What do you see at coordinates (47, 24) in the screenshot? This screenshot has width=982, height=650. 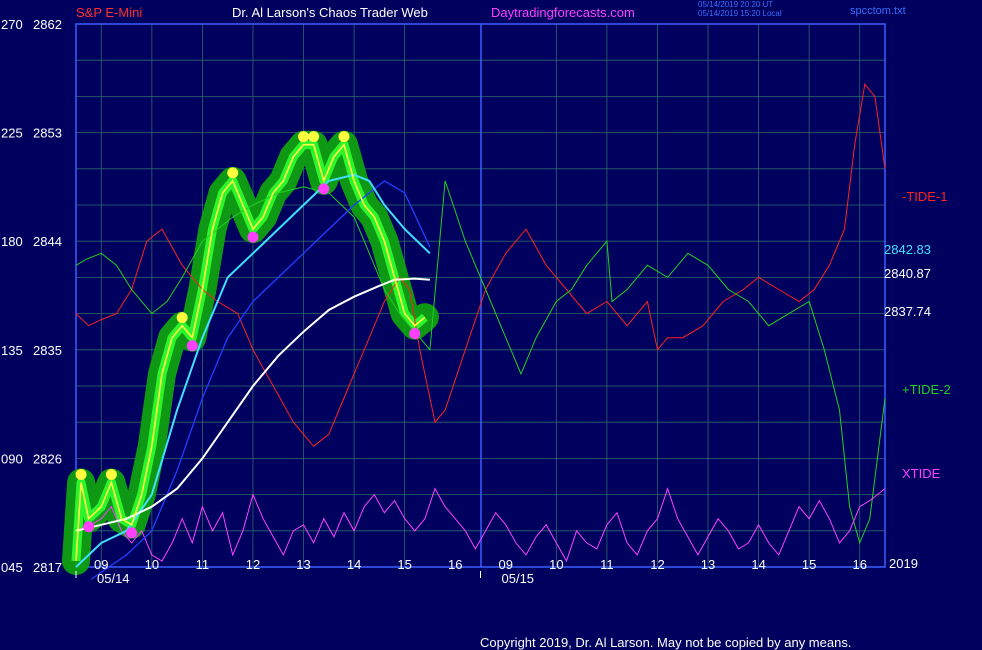 I see `y-tick-price: 2862` at bounding box center [47, 24].